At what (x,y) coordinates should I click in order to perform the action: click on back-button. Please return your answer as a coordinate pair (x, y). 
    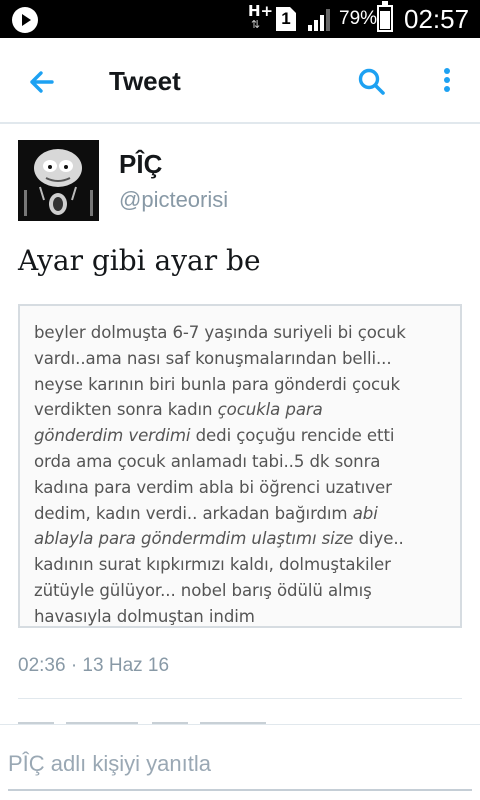
    Looking at the image, I should click on (42, 82).